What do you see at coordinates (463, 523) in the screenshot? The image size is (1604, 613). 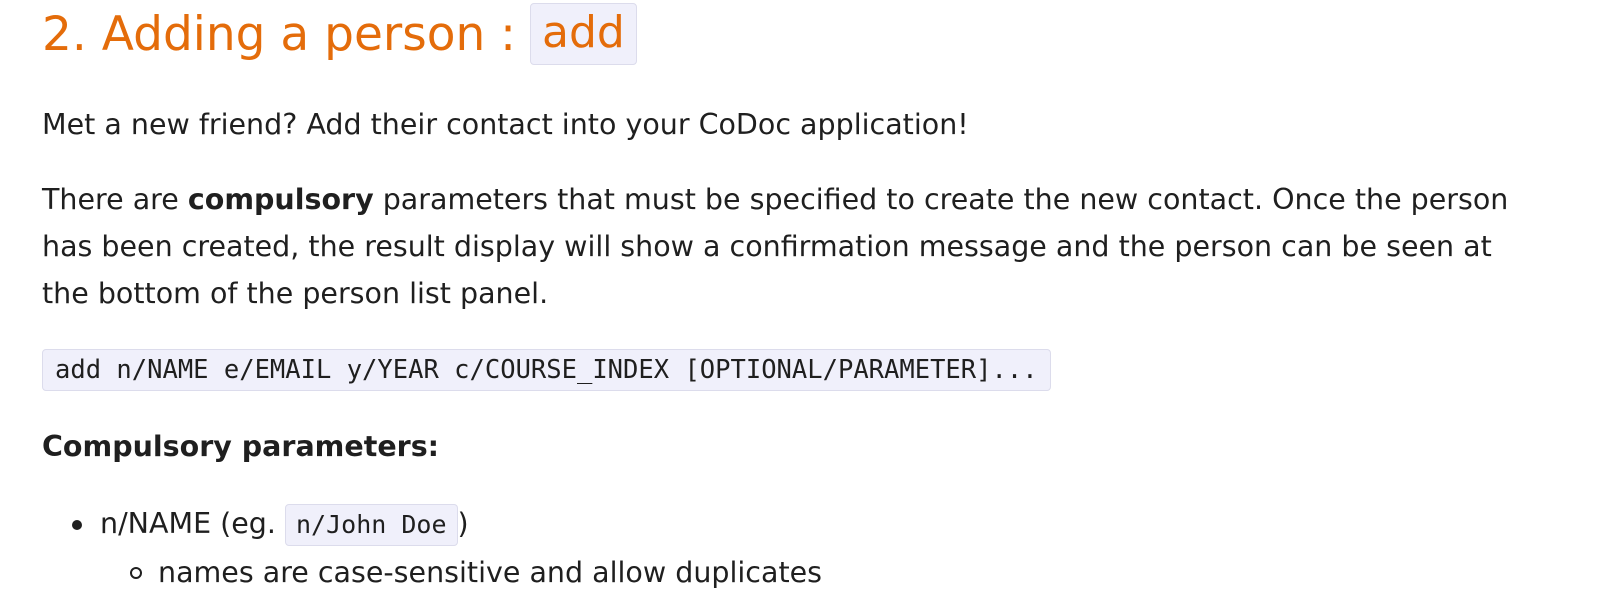 I see `param-label-suffix: )` at bounding box center [463, 523].